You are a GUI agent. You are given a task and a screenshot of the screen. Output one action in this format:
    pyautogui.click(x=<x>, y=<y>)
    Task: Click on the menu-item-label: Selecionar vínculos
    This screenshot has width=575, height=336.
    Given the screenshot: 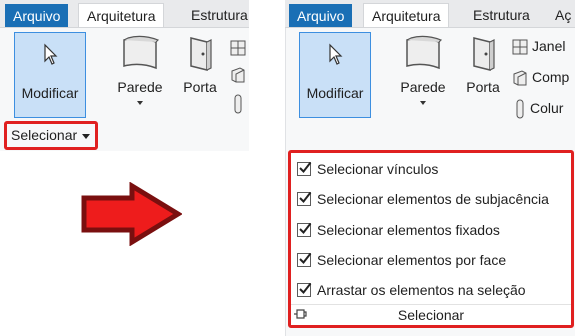 What is the action you would take?
    pyautogui.click(x=378, y=169)
    